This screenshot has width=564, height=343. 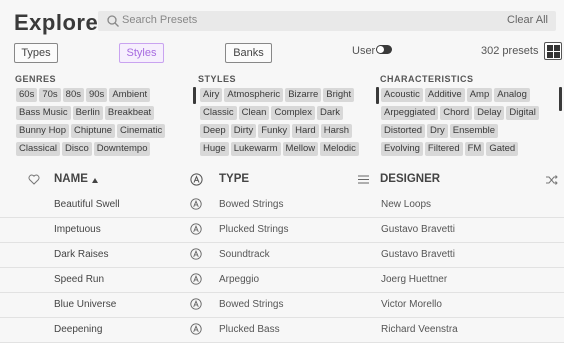 I want to click on tag-acoustic: Acoustic, so click(x=402, y=95).